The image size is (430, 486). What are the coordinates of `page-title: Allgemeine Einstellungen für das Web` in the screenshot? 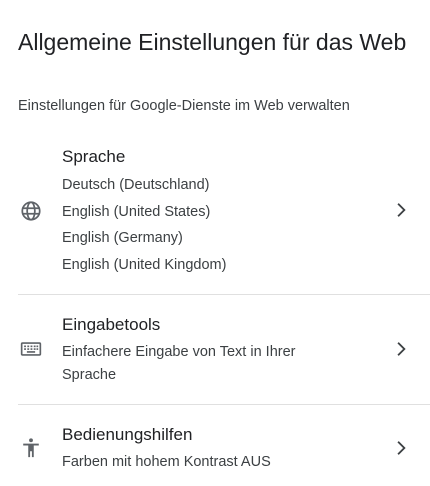 It's located at (212, 42).